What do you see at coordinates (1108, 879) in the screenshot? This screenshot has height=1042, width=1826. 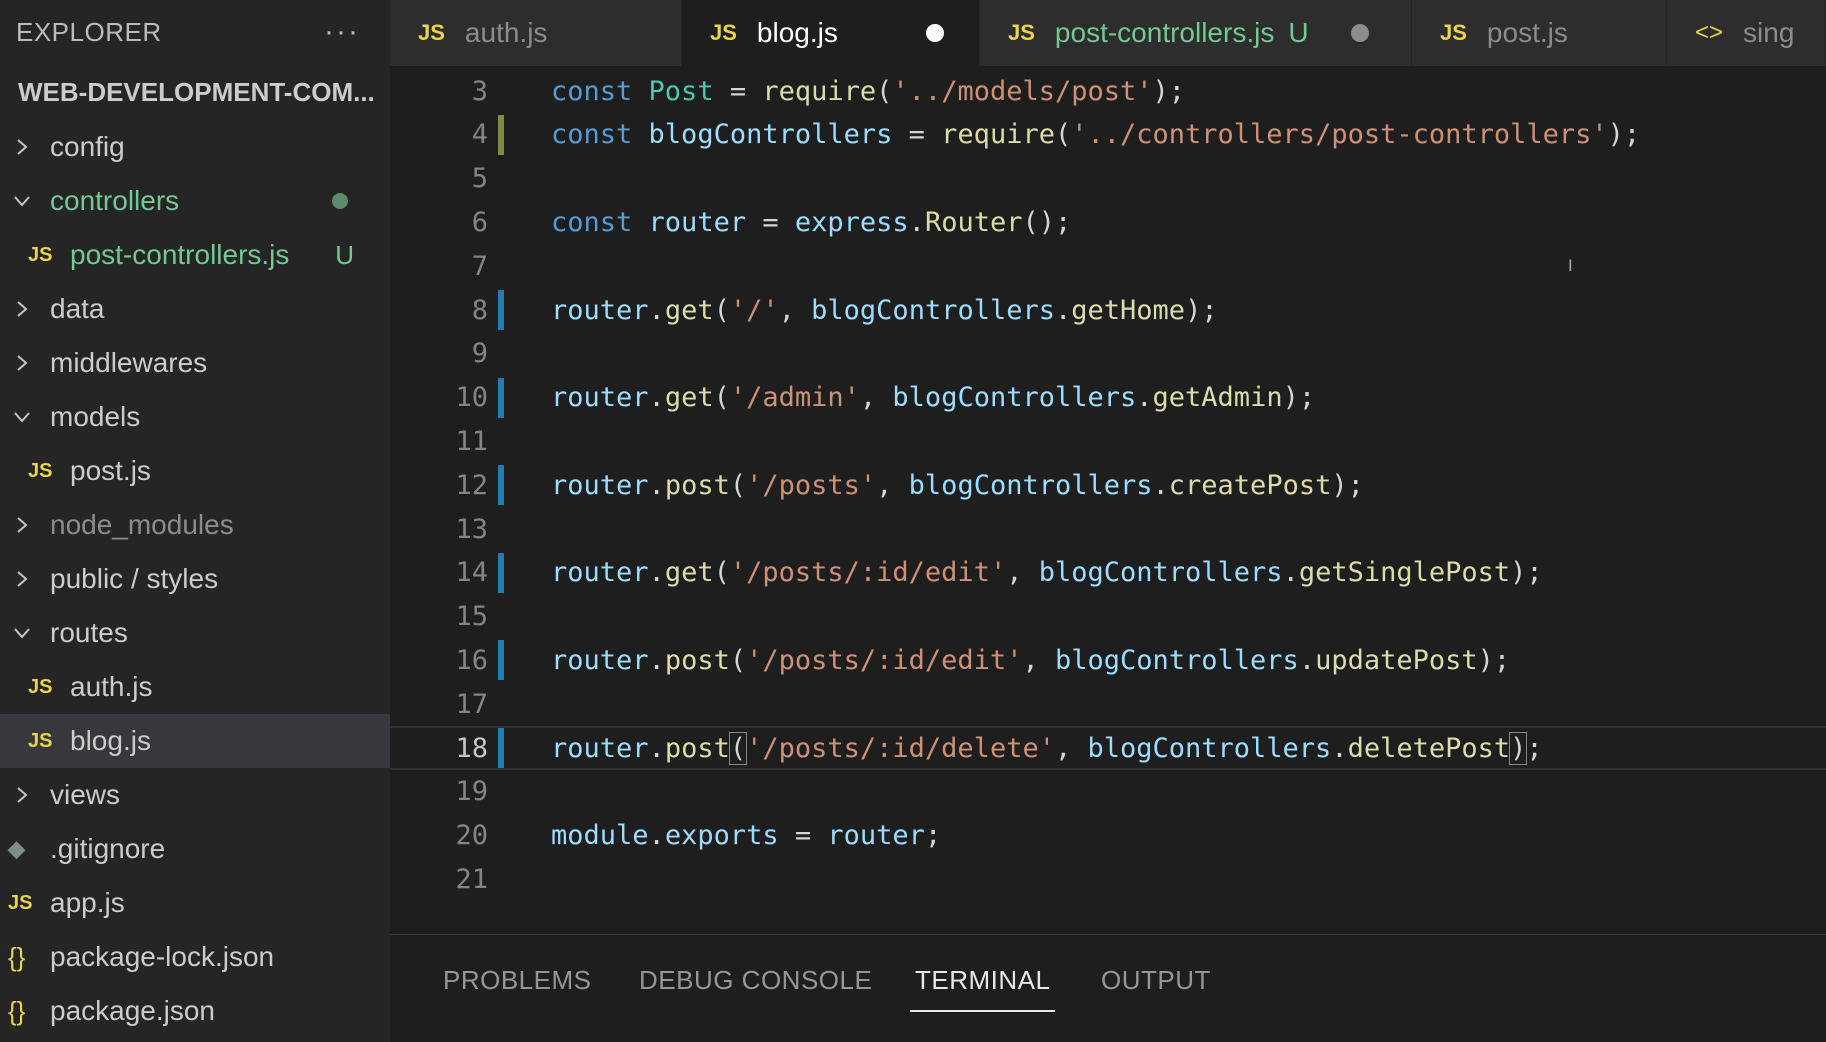 I see `code-line: 21` at bounding box center [1108, 879].